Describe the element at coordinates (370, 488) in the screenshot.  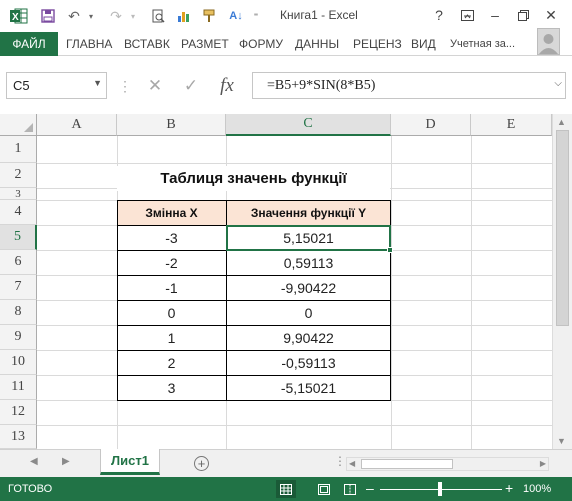
I see `zoom-out-icon: –` at that location.